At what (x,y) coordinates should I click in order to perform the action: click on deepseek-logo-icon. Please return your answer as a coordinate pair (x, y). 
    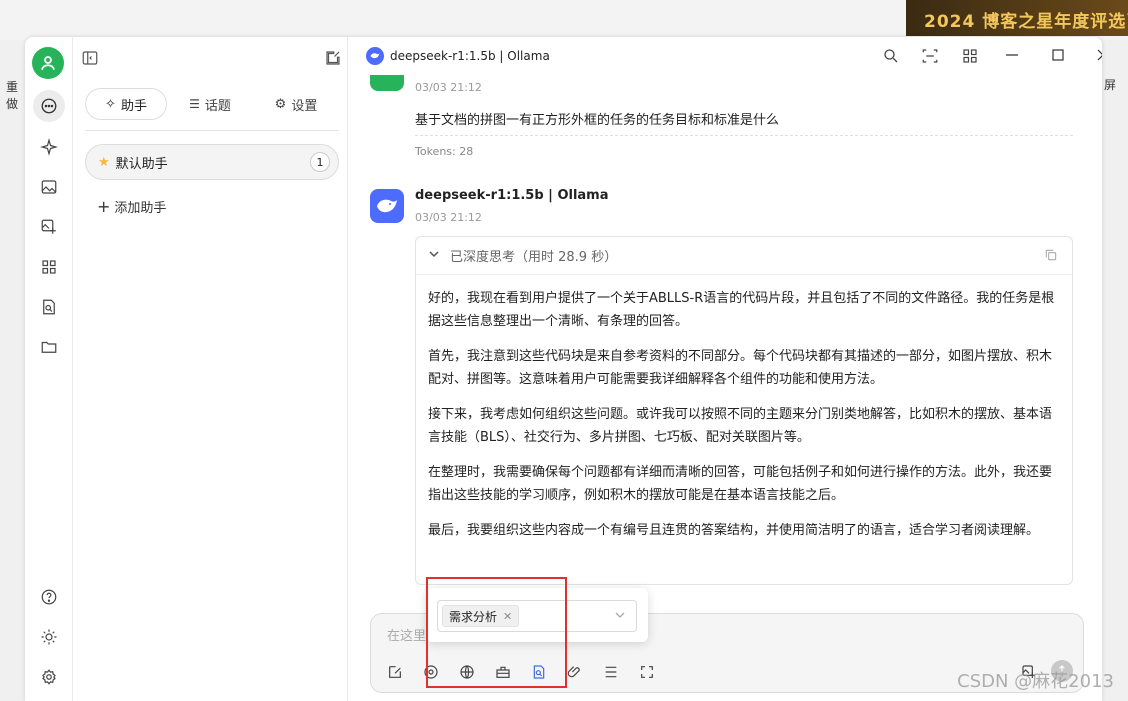
    Looking at the image, I should click on (375, 56).